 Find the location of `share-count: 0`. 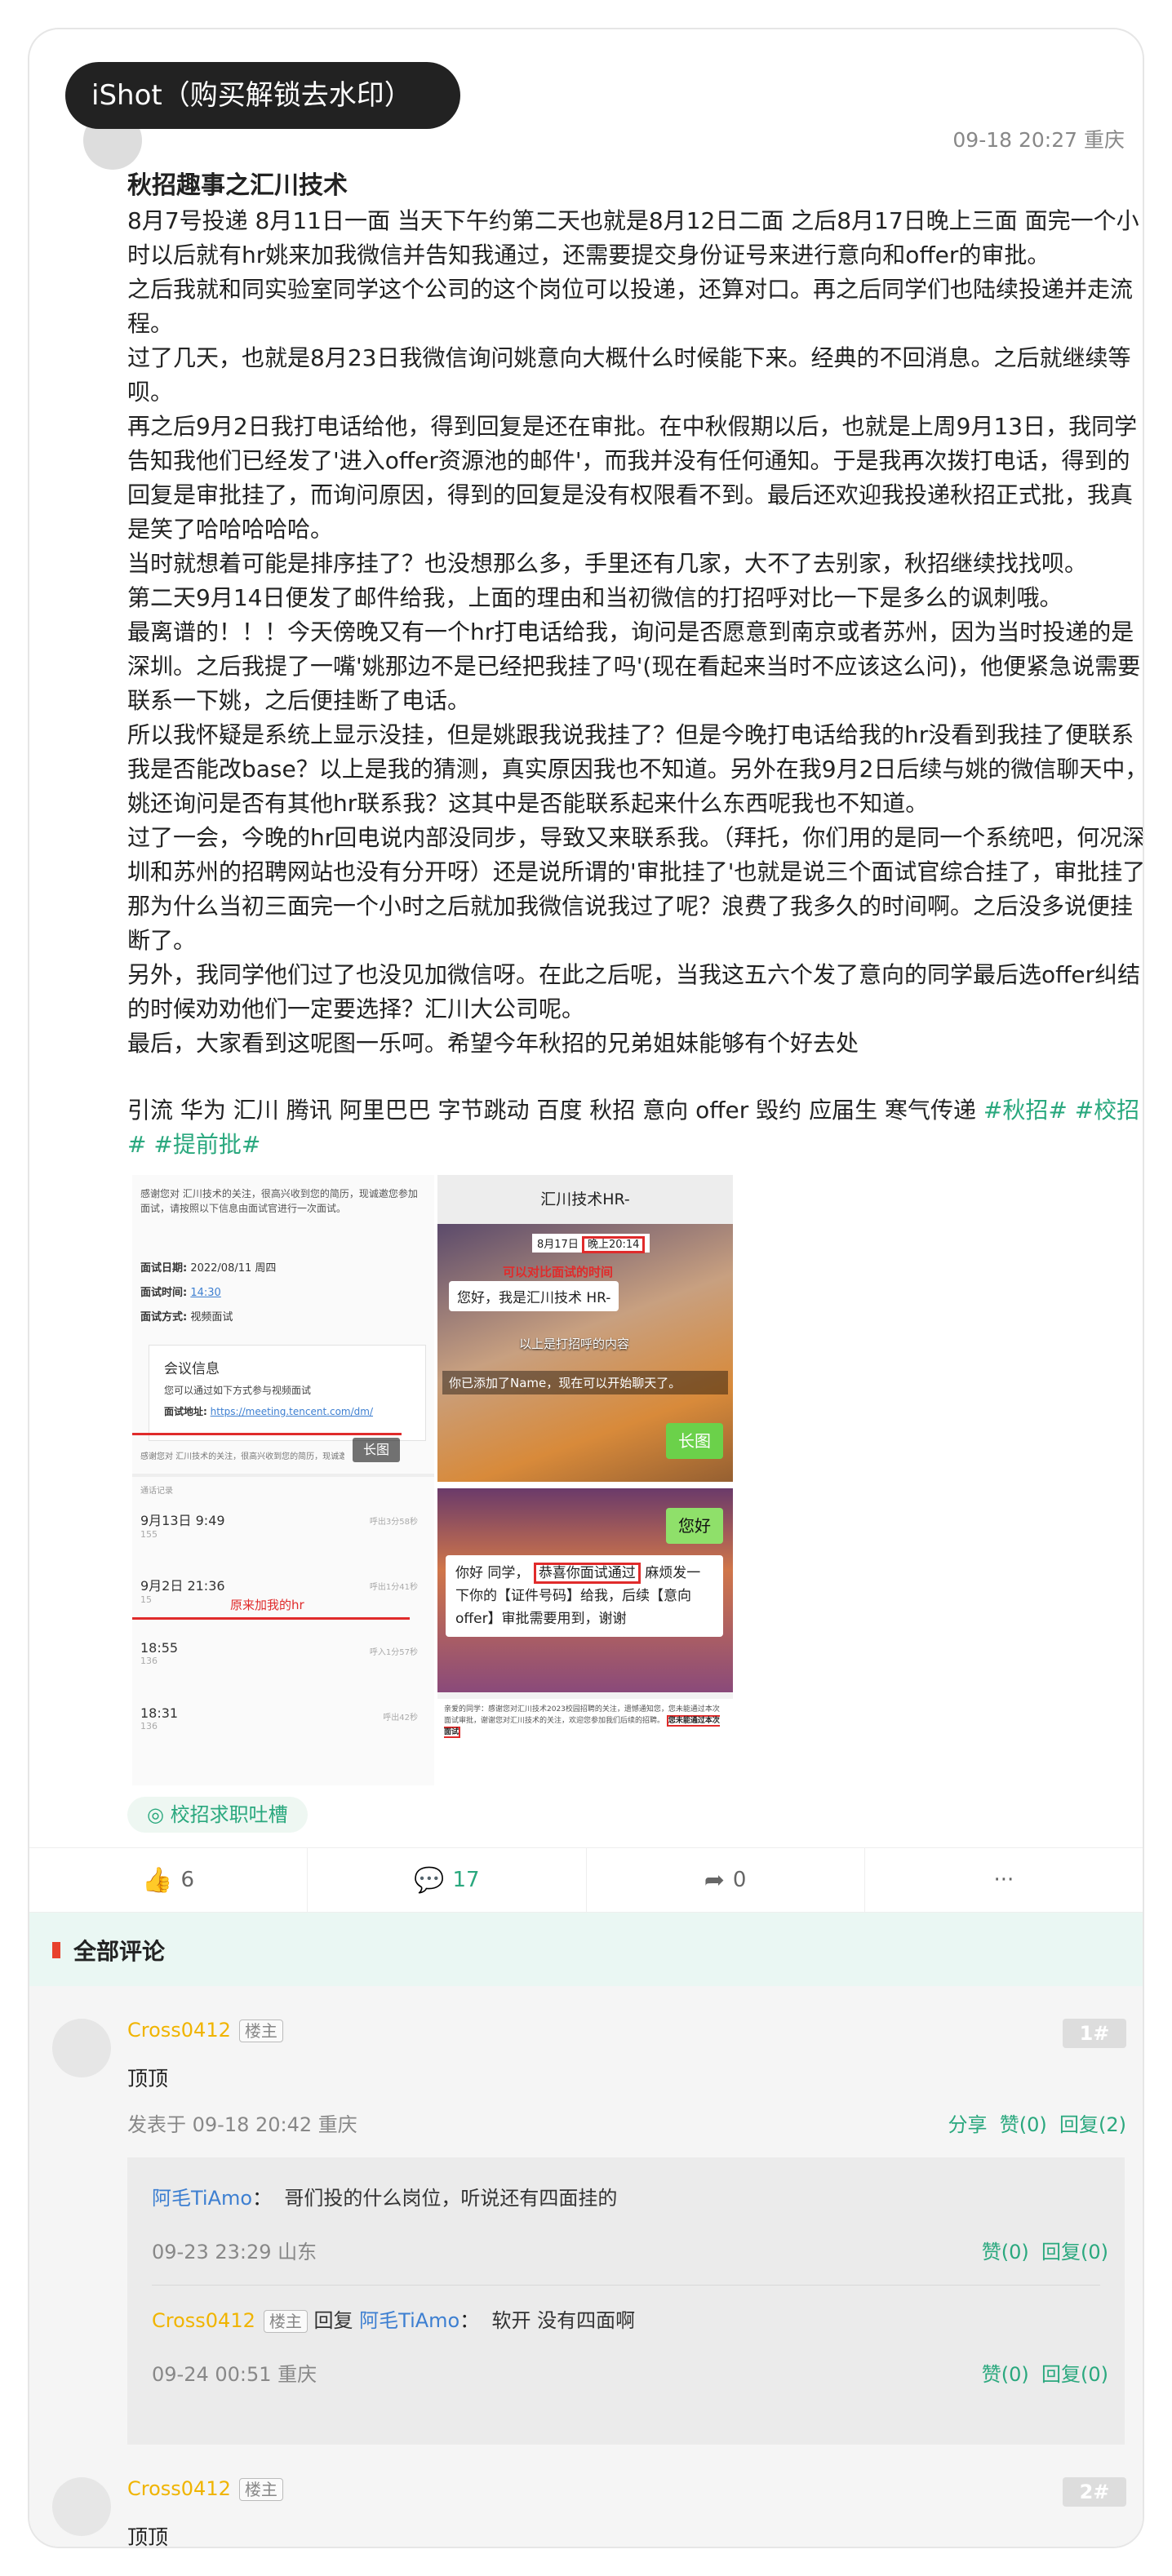

share-count: 0 is located at coordinates (739, 1880).